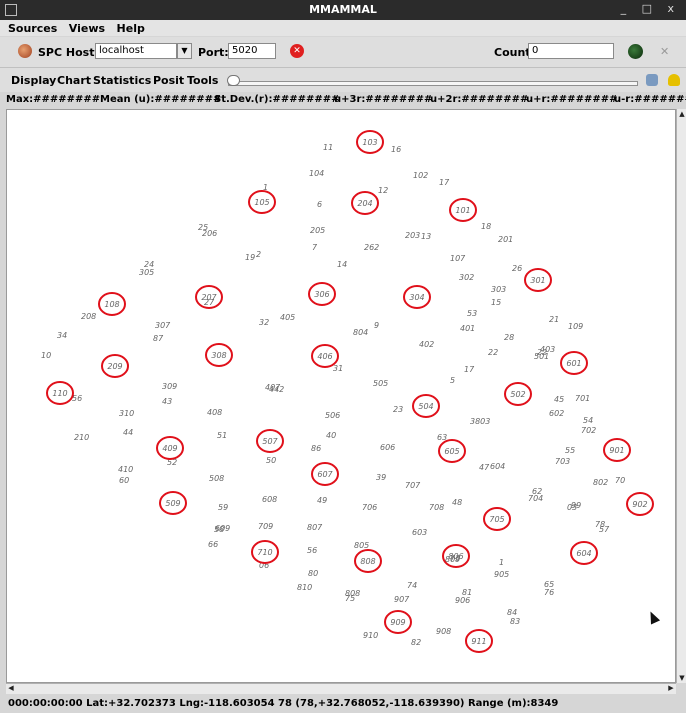 The width and height of the screenshot is (686, 713). I want to click on sensor-label: 59, so click(223, 507).